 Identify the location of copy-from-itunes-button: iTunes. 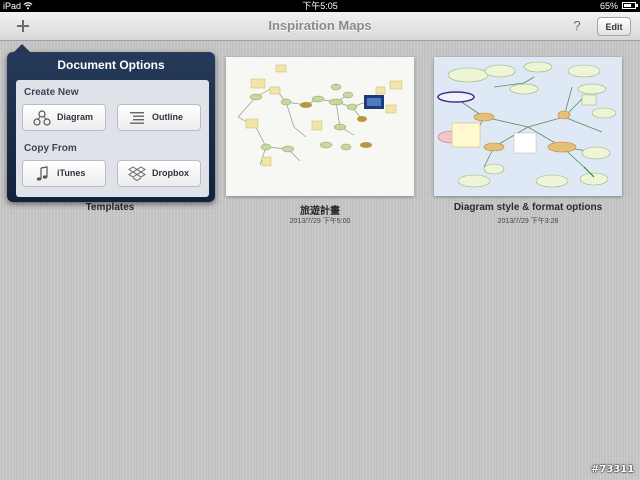
(64, 173).